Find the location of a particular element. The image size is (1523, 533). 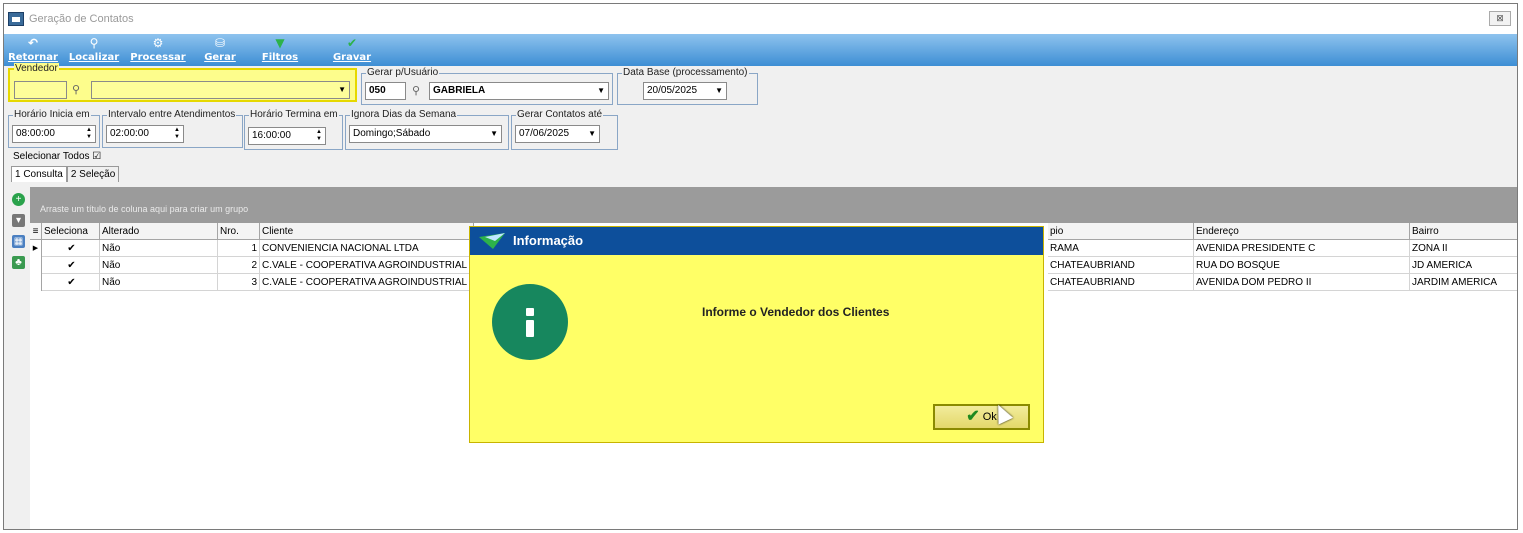

title-bar: Geração de Contatos ⊠ is located at coordinates (760, 19).